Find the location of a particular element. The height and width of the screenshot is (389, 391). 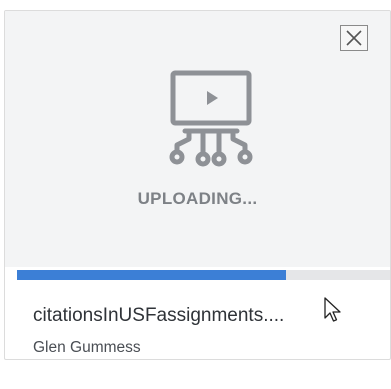

upload-progress-bar is located at coordinates (203, 275).